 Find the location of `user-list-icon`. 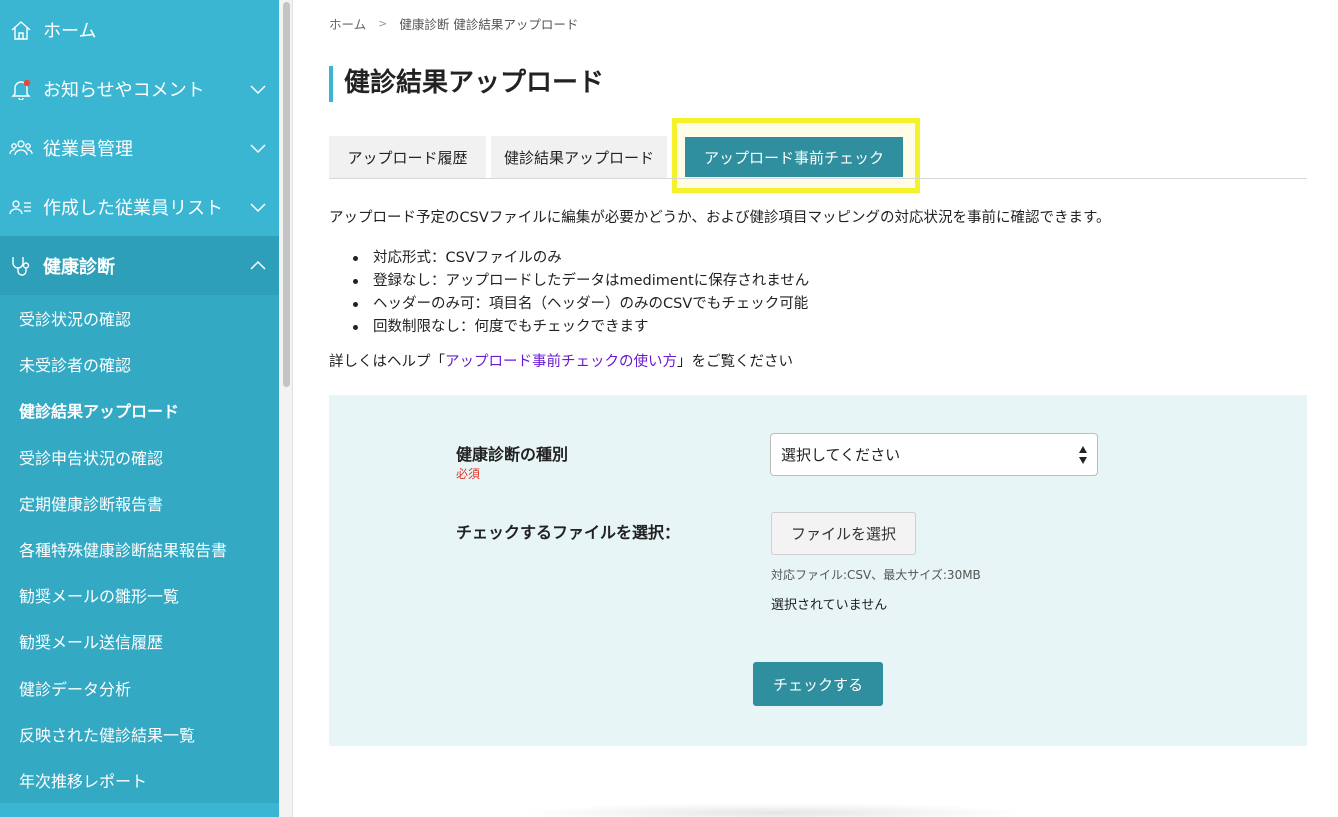

user-list-icon is located at coordinates (21, 207).